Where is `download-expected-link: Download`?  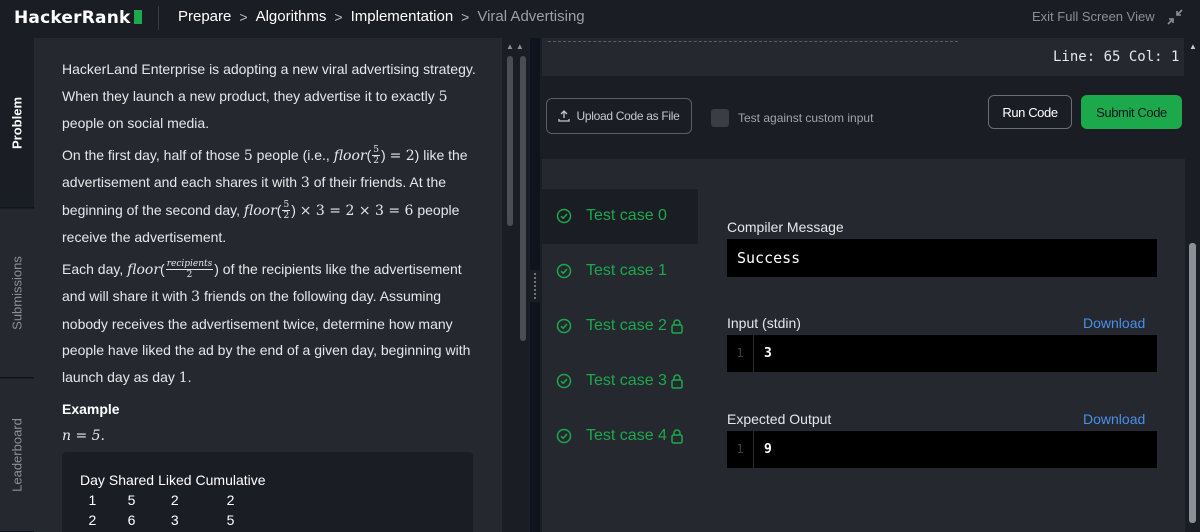 download-expected-link: Download is located at coordinates (1114, 419).